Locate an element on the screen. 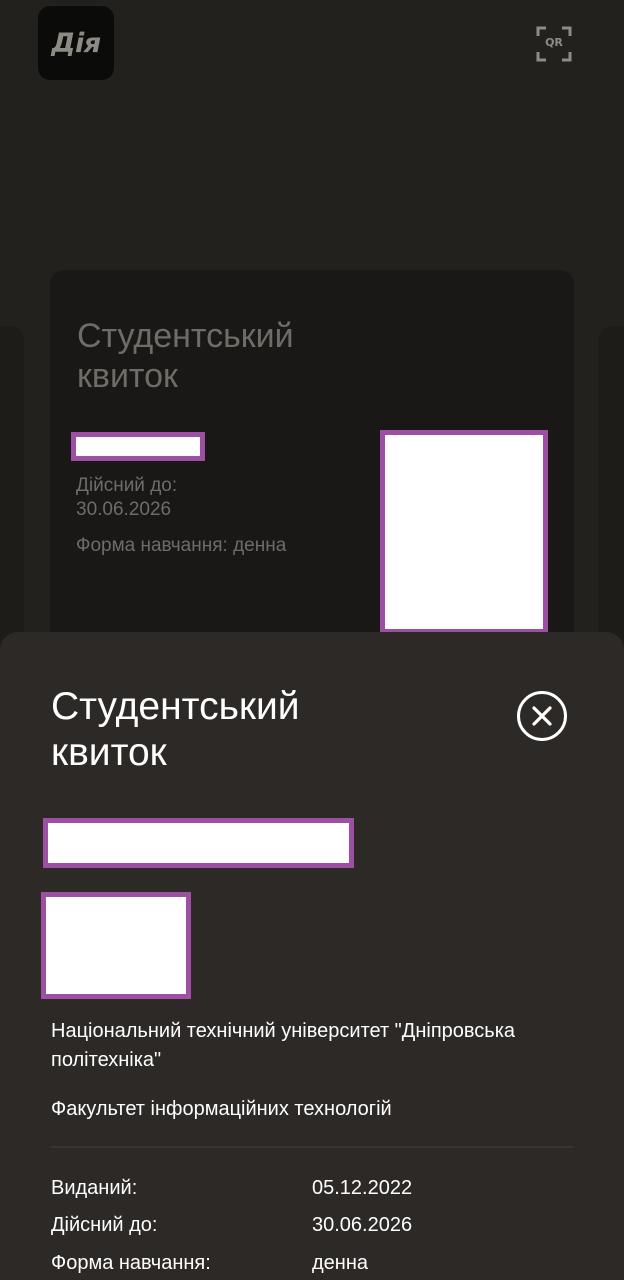 The image size is (624, 1280). valid-until-label: Дійсний до: is located at coordinates (104, 1225).